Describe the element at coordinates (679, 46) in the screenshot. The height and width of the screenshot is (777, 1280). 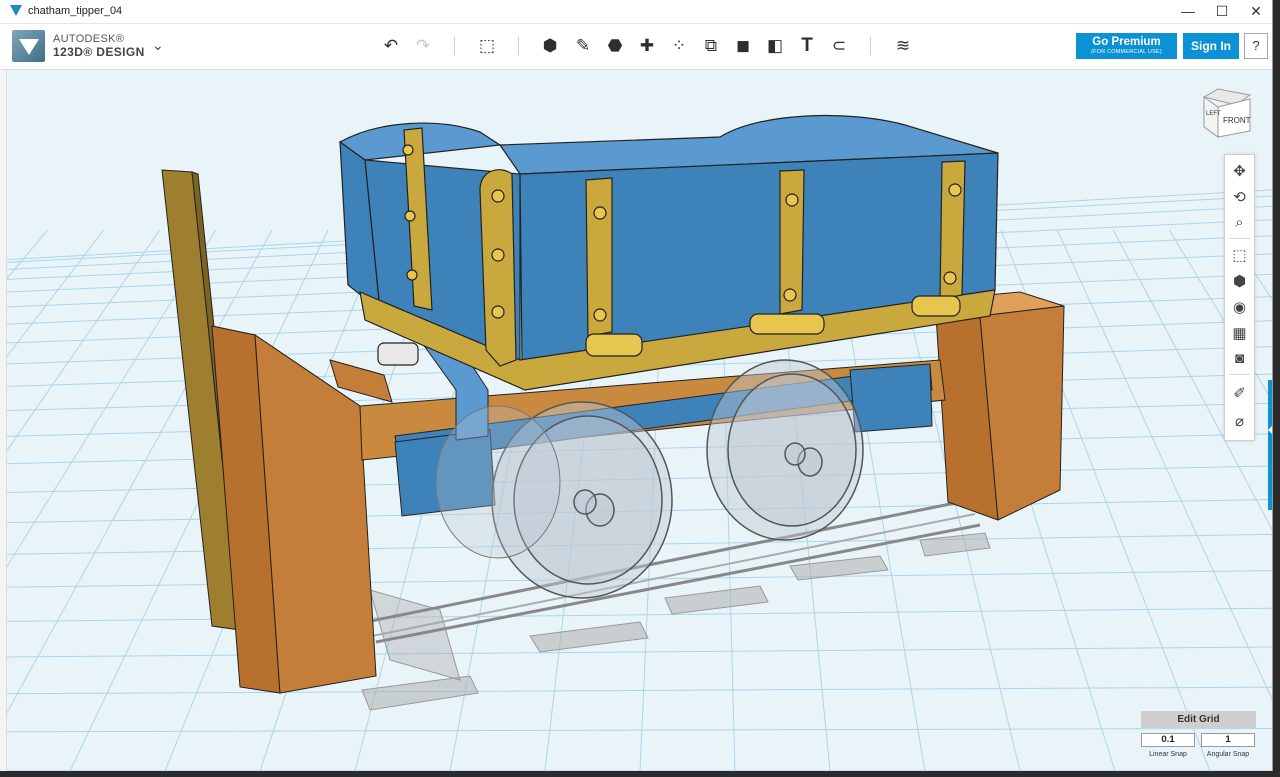
I see `pattern-icon: ⁘` at that location.